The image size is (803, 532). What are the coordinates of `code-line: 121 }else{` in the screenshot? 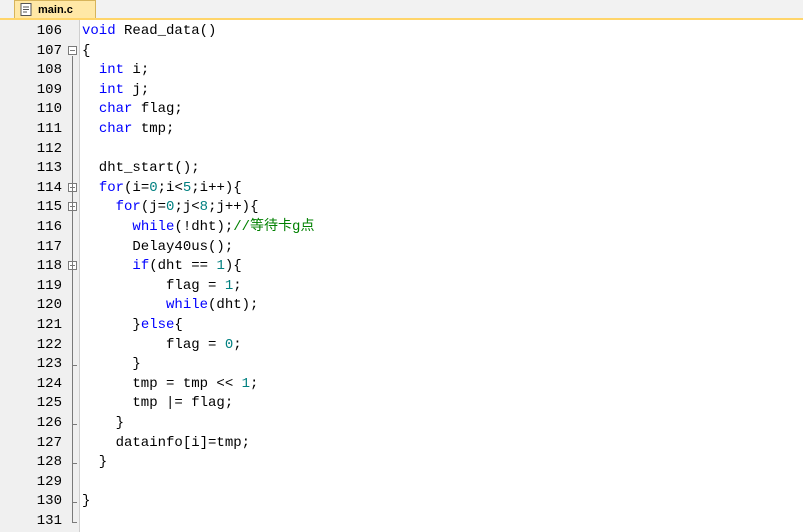 It's located at (401, 326).